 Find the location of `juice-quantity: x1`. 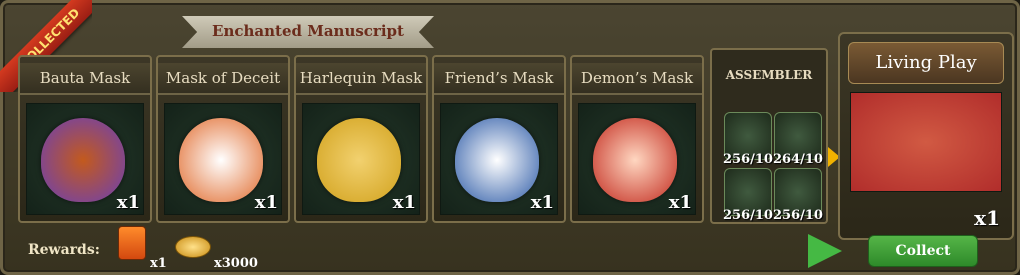

juice-quantity: x1 is located at coordinates (158, 263).